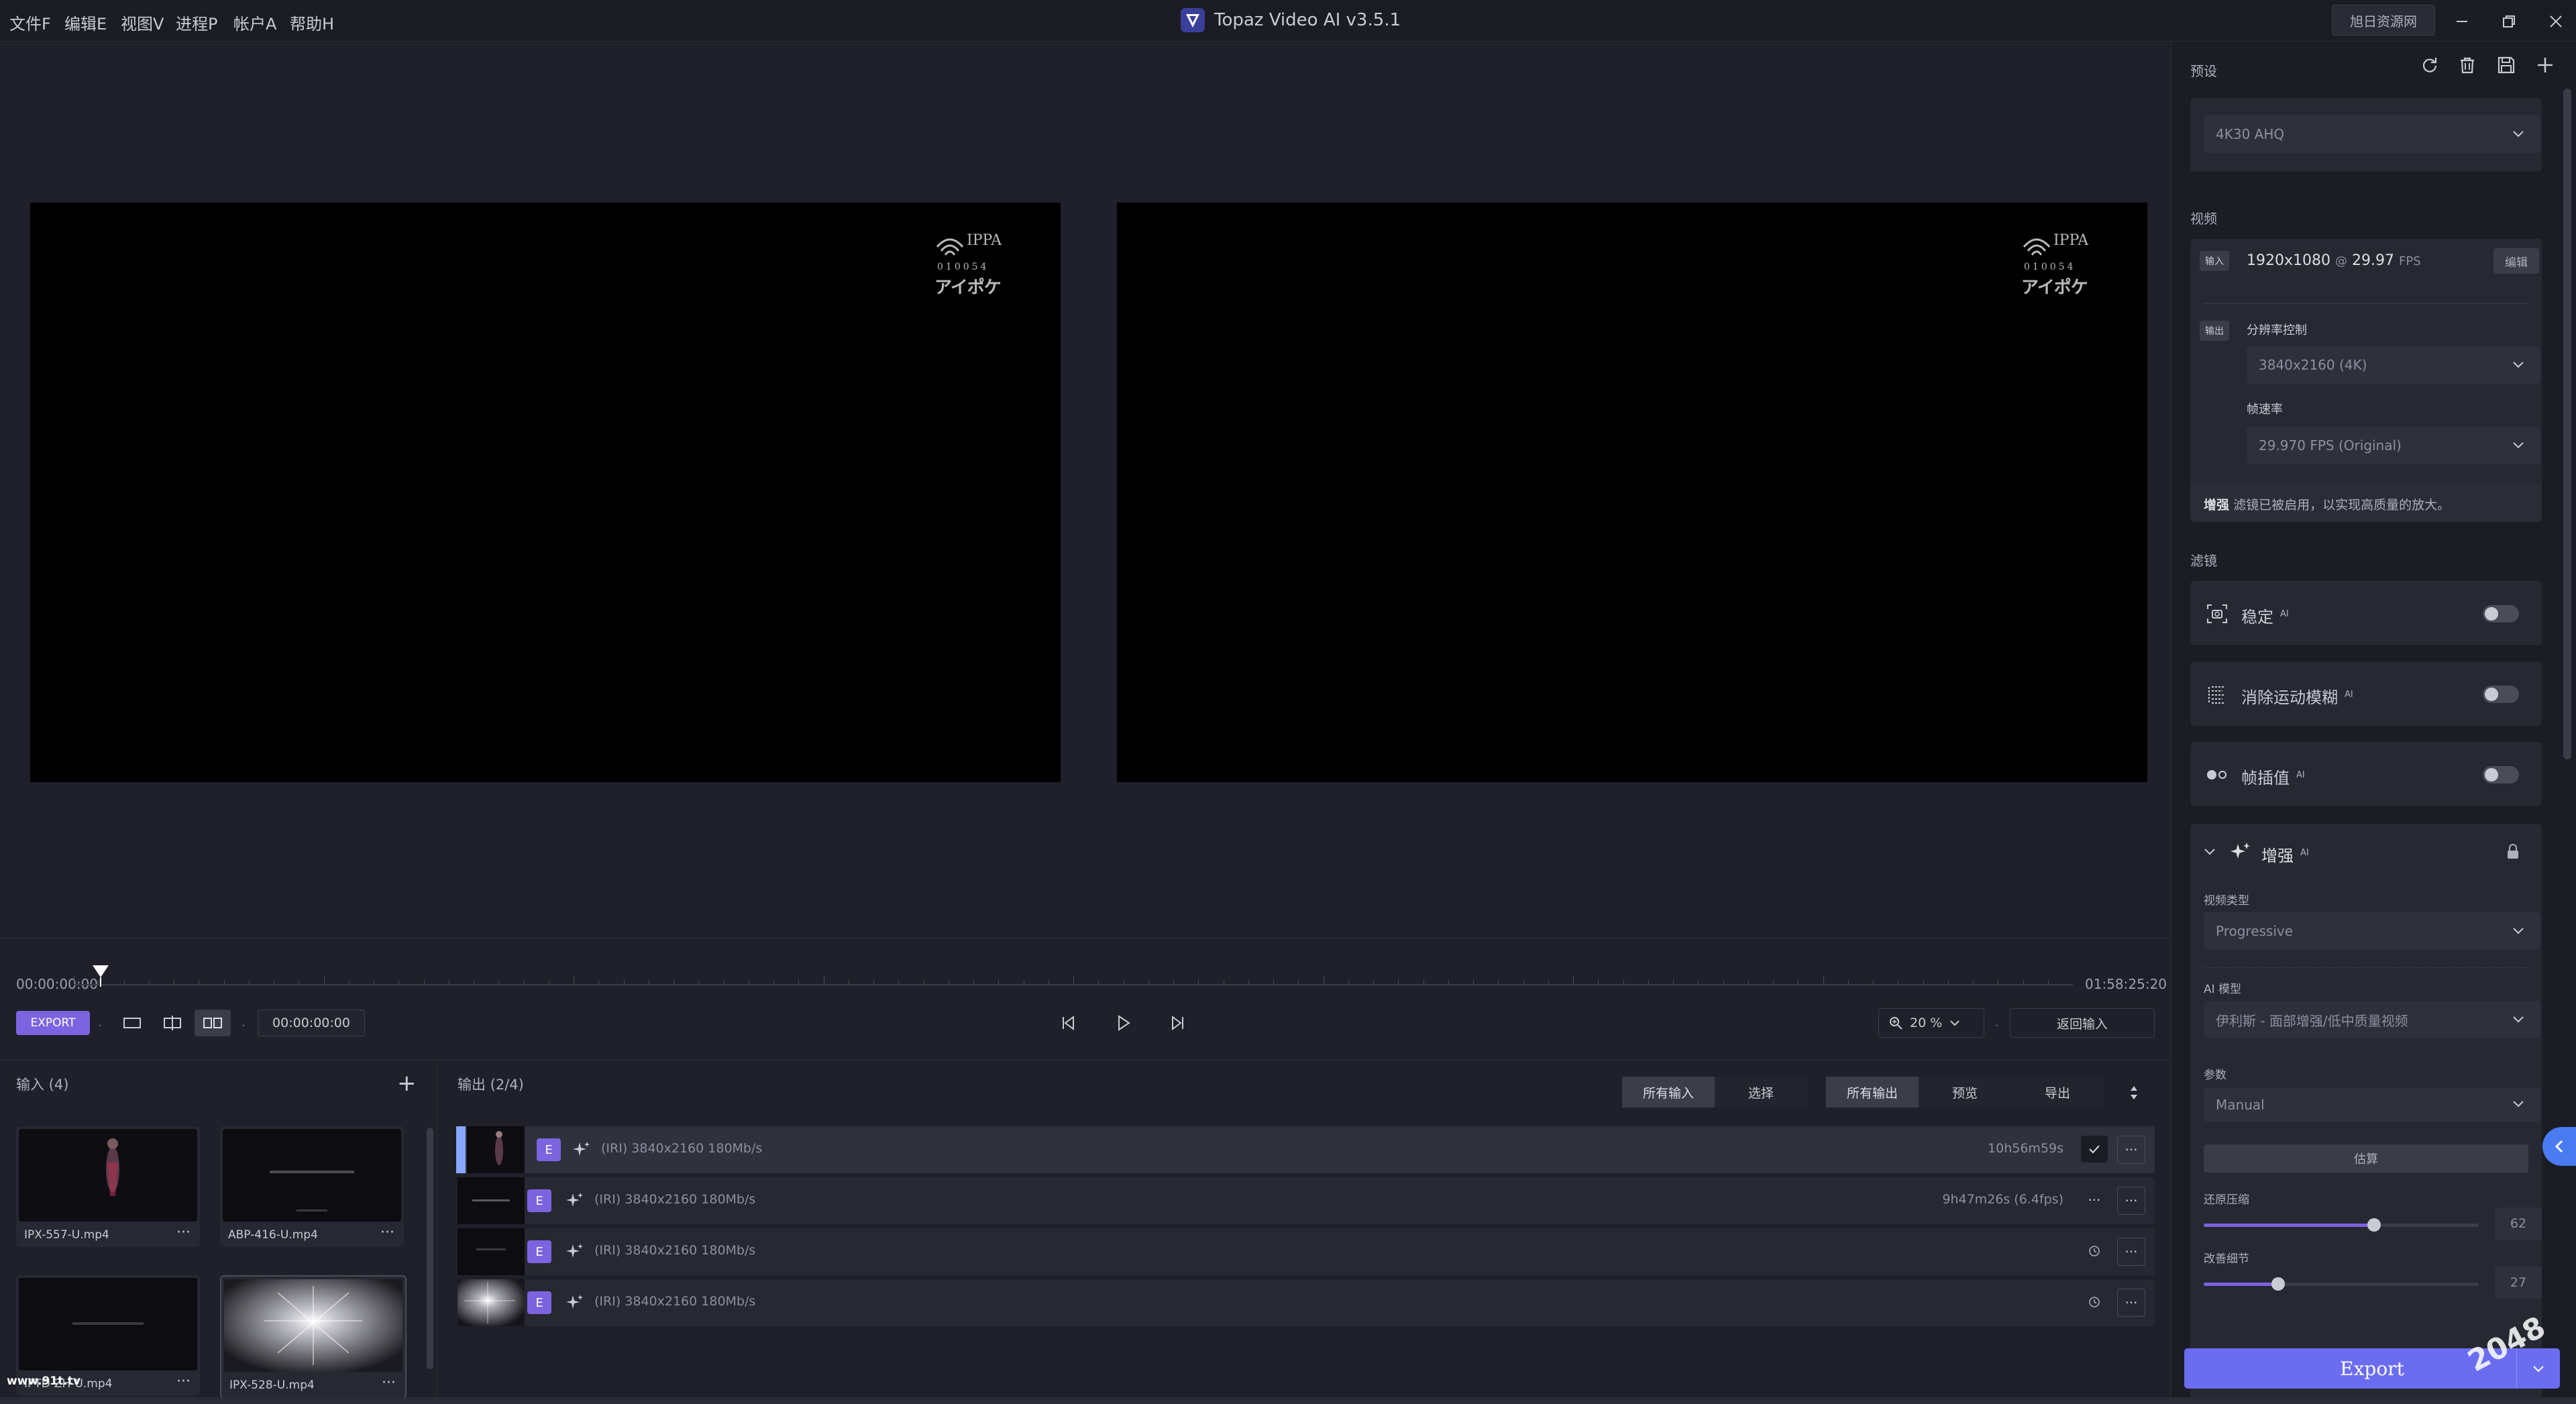 The width and height of the screenshot is (2576, 1404). What do you see at coordinates (2341, 1225) in the screenshot?
I see `compression-slider` at bounding box center [2341, 1225].